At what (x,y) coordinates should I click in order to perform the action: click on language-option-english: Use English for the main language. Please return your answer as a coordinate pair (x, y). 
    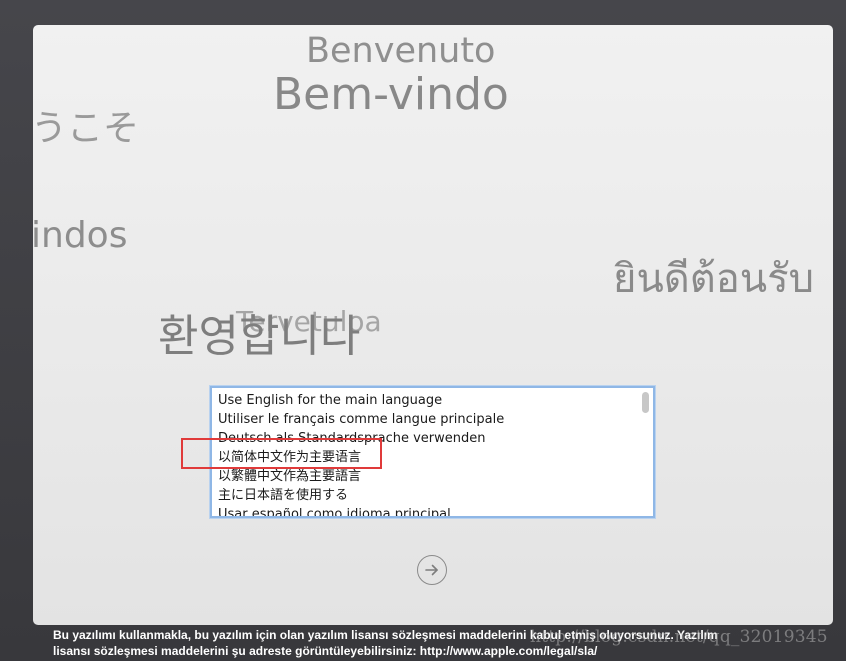
    Looking at the image, I should click on (330, 400).